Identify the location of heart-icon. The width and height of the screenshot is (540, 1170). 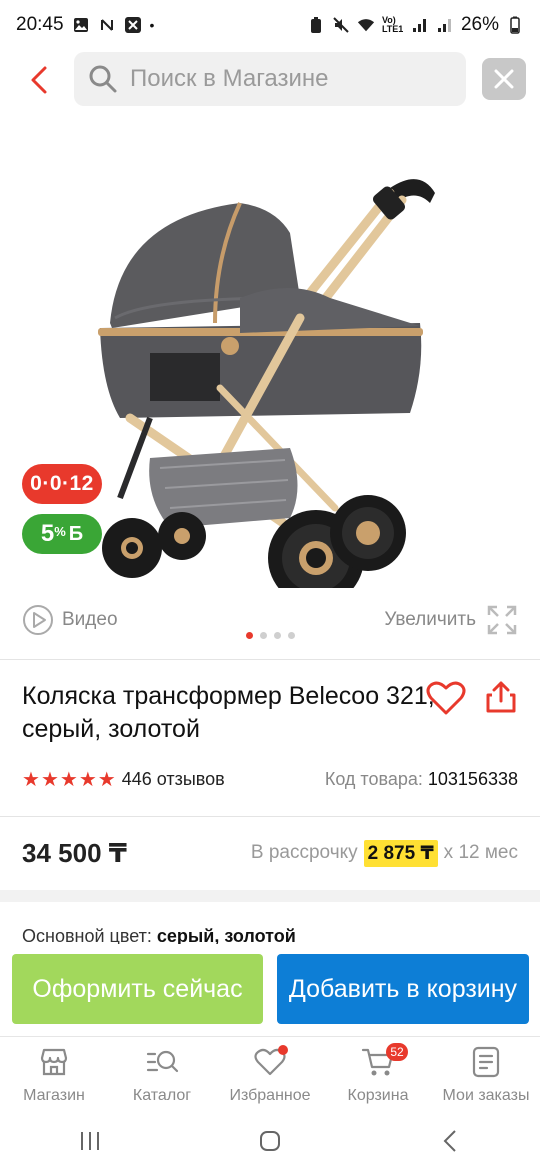
(446, 698).